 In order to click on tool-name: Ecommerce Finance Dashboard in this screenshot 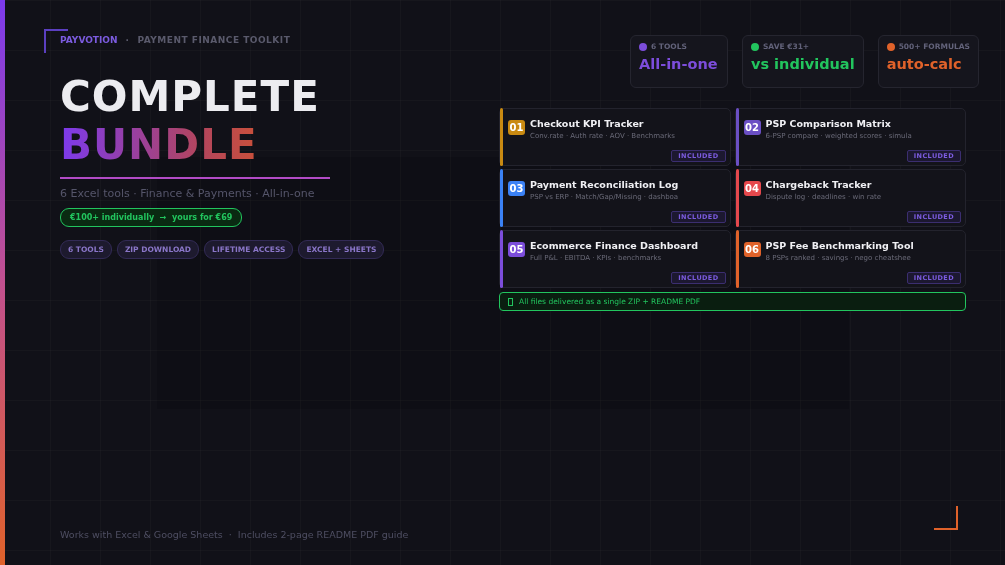, I will do `click(614, 245)`.